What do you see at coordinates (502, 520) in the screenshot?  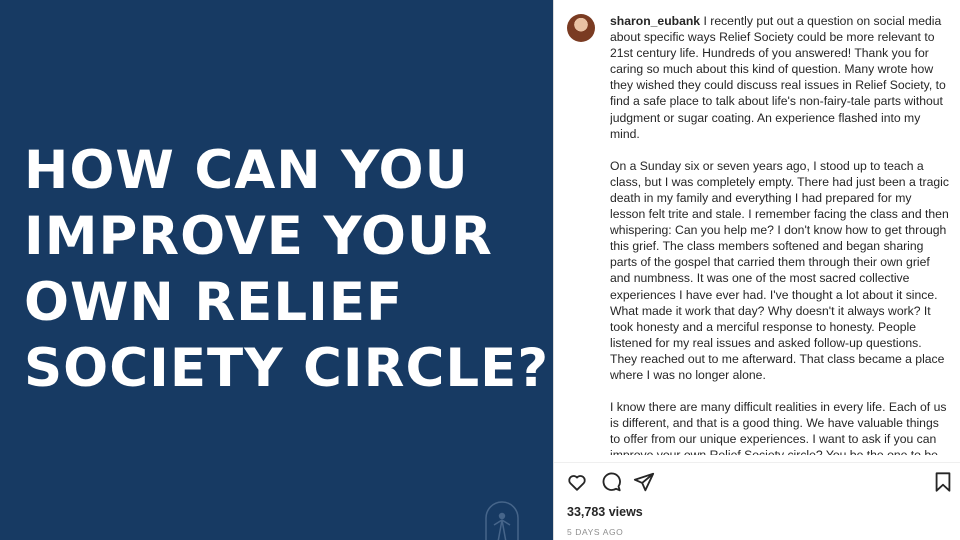 I see `christus-logo` at bounding box center [502, 520].